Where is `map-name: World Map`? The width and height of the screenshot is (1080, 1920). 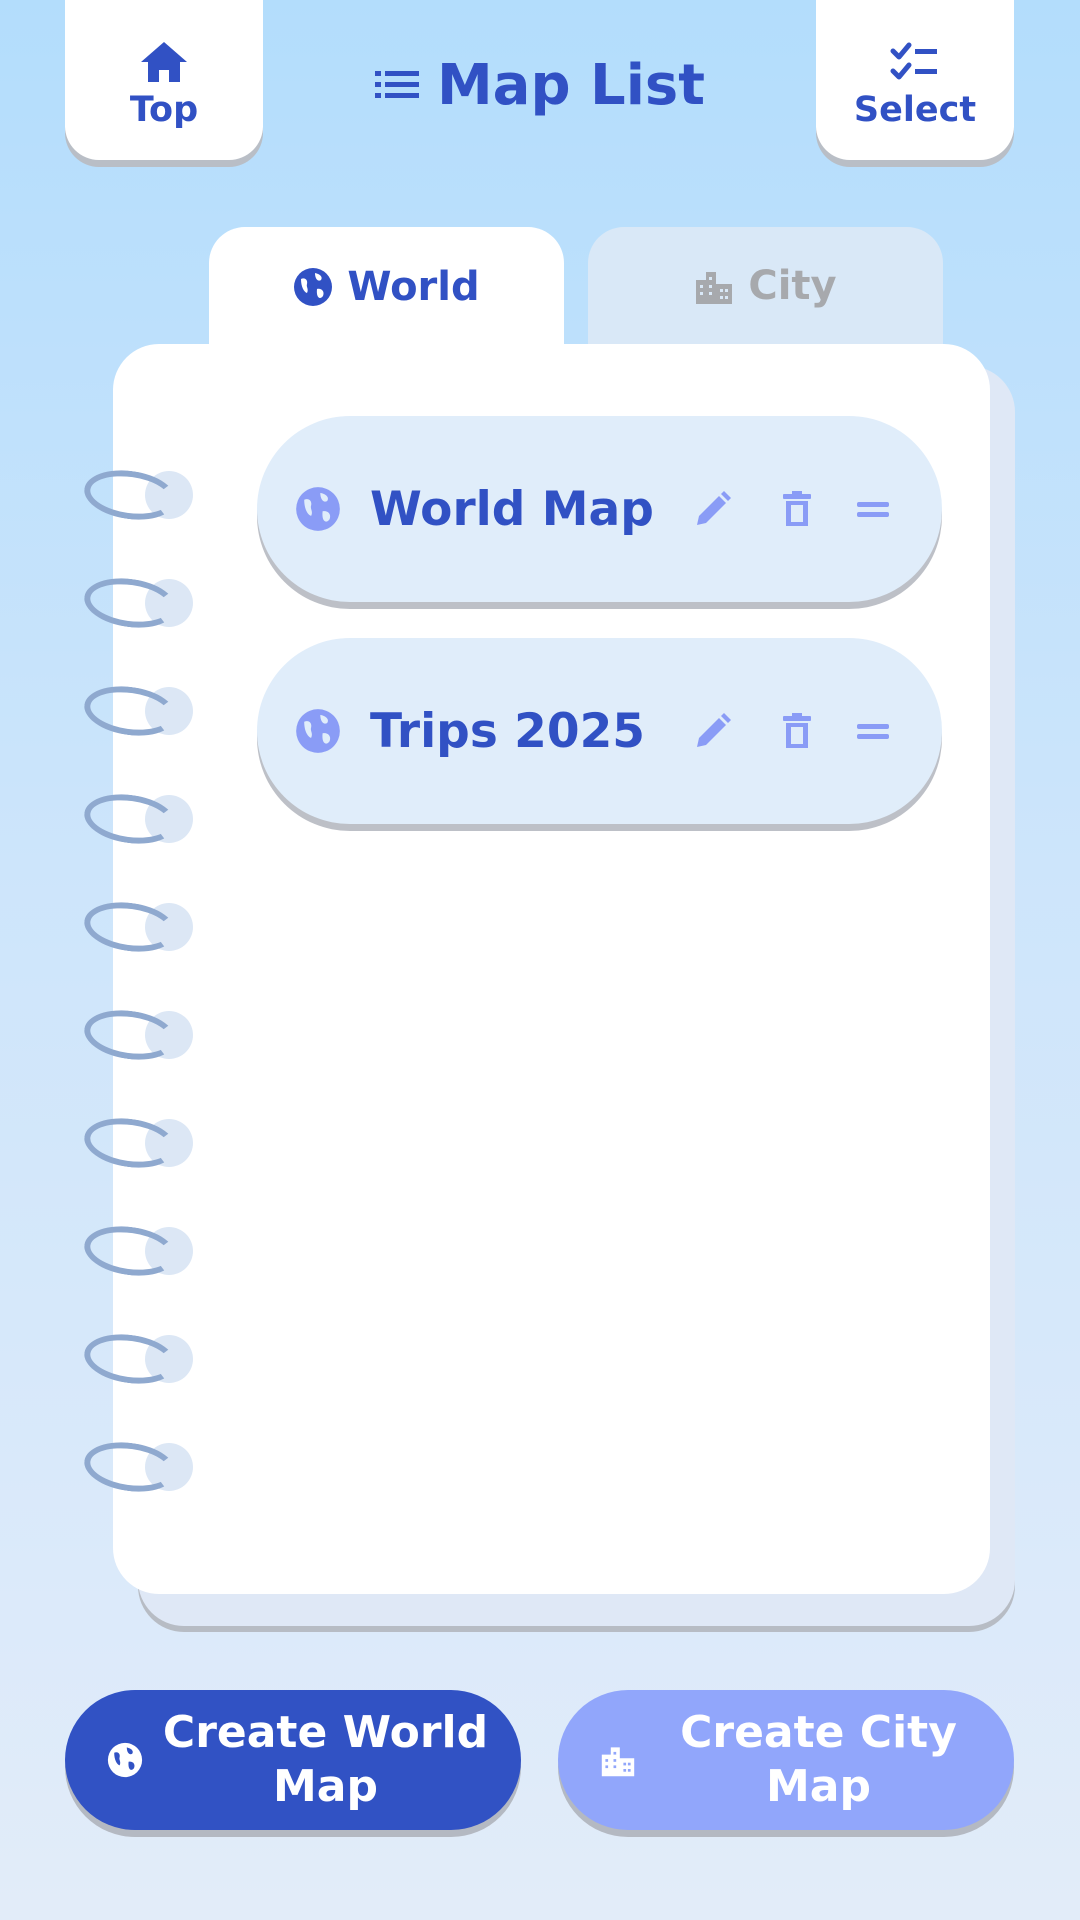 map-name: World Map is located at coordinates (512, 509).